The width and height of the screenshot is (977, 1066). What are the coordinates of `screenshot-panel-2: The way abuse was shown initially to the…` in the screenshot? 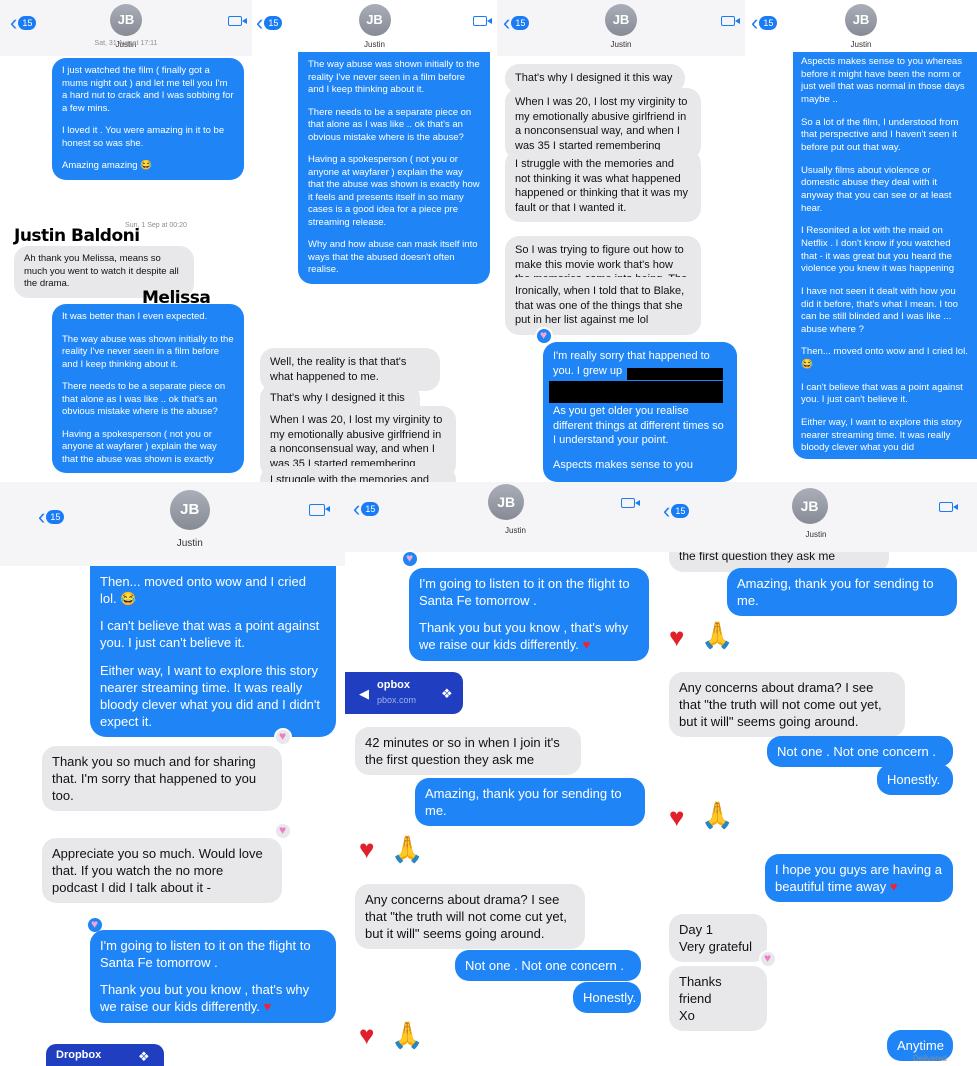 It's located at (374, 241).